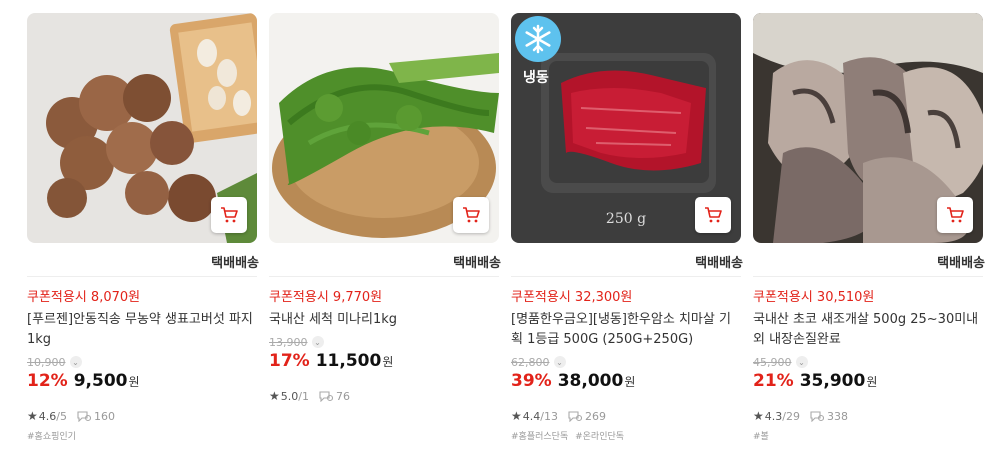 Image resolution: width=1003 pixels, height=467 pixels. What do you see at coordinates (549, 416) in the screenshot?
I see `rating-count: /13` at bounding box center [549, 416].